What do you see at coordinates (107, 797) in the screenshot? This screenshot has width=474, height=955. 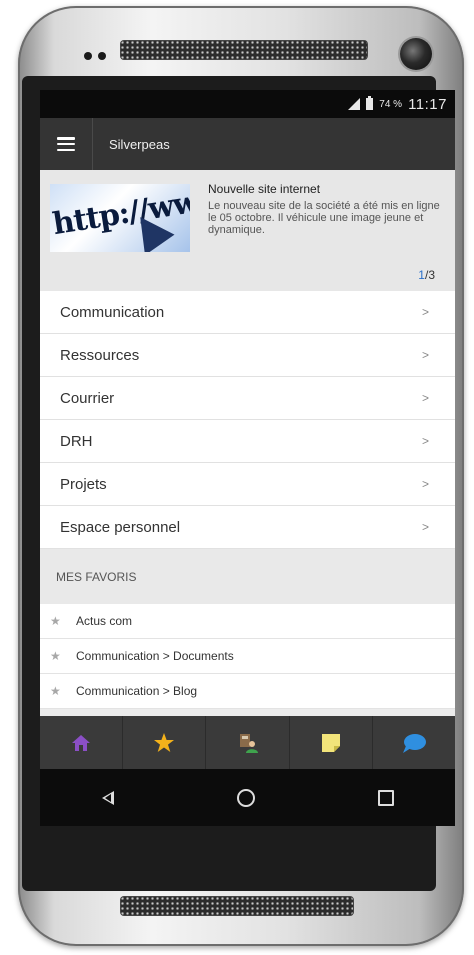 I see `back-icon` at bounding box center [107, 797].